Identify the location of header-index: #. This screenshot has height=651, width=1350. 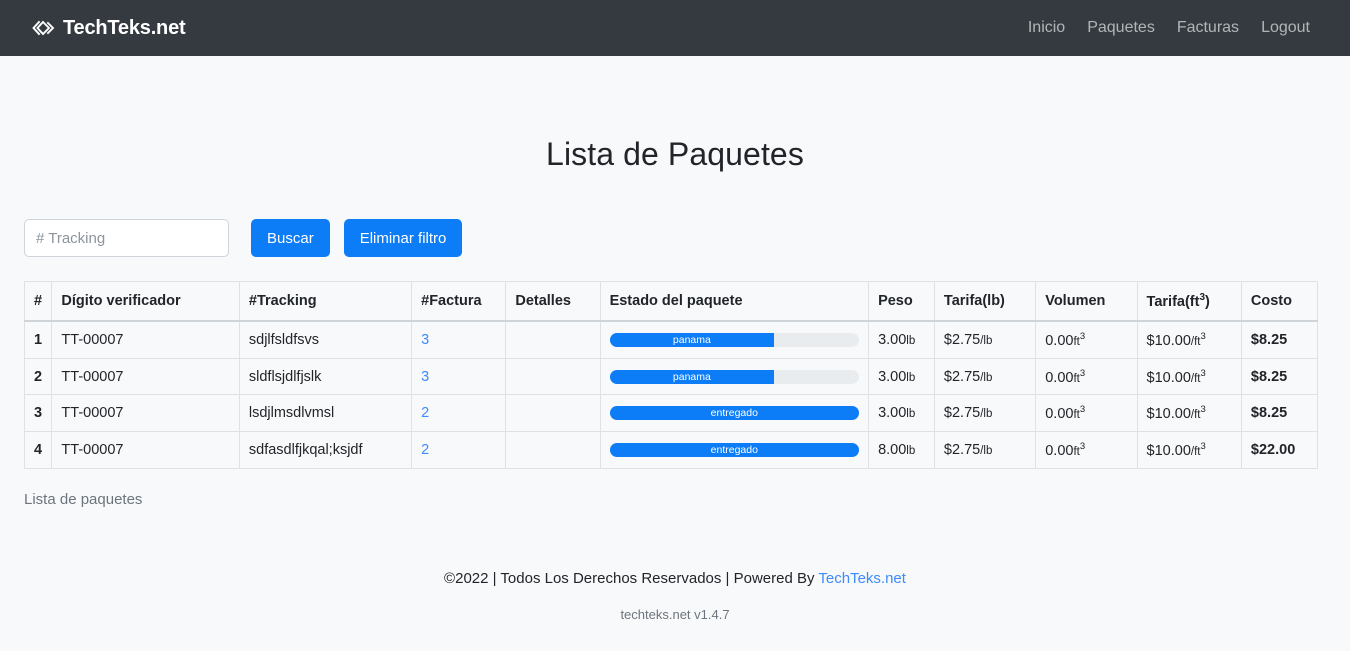
(38, 301).